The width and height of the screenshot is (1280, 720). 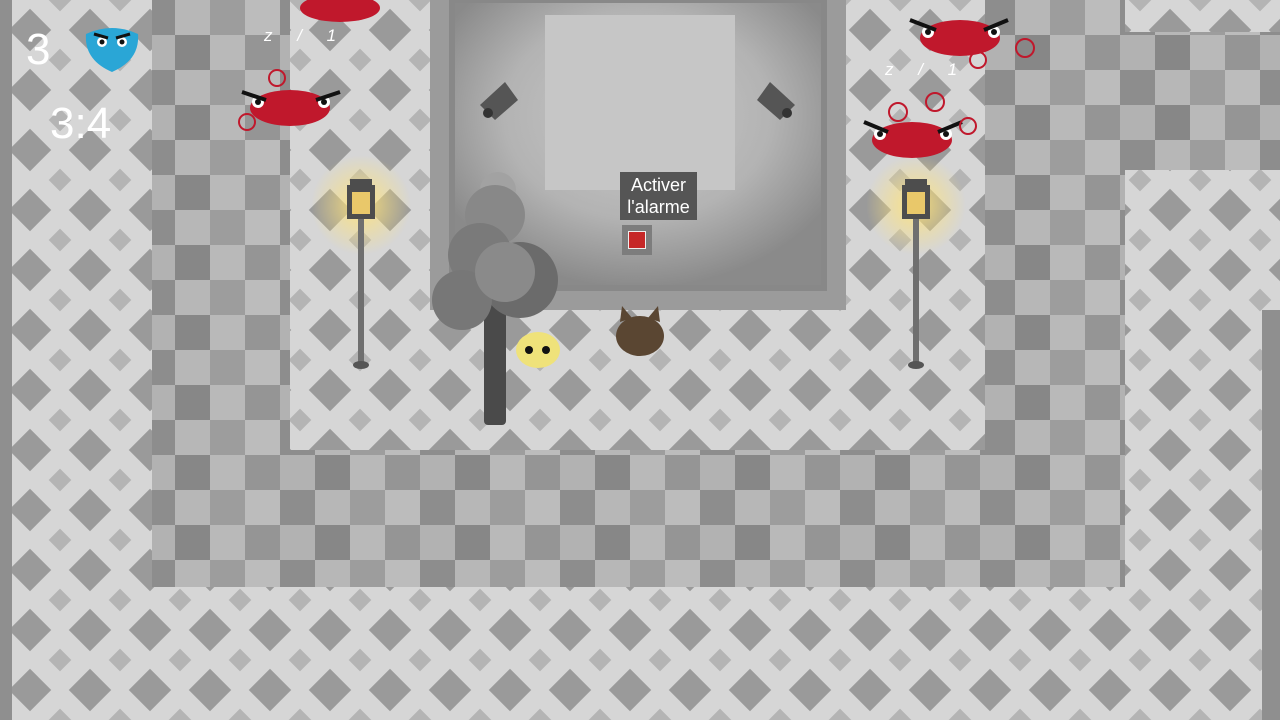 I want to click on tooltip-line: l'alarme, so click(x=658, y=207).